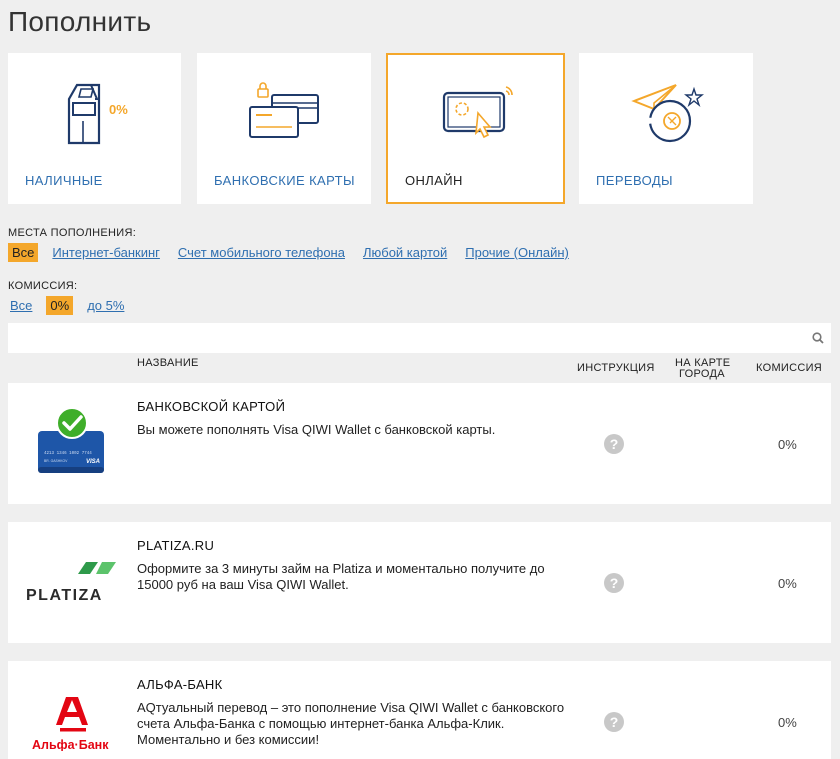 The image size is (840, 759). I want to click on row-name: АЛЬФА-БАНК, so click(180, 684).